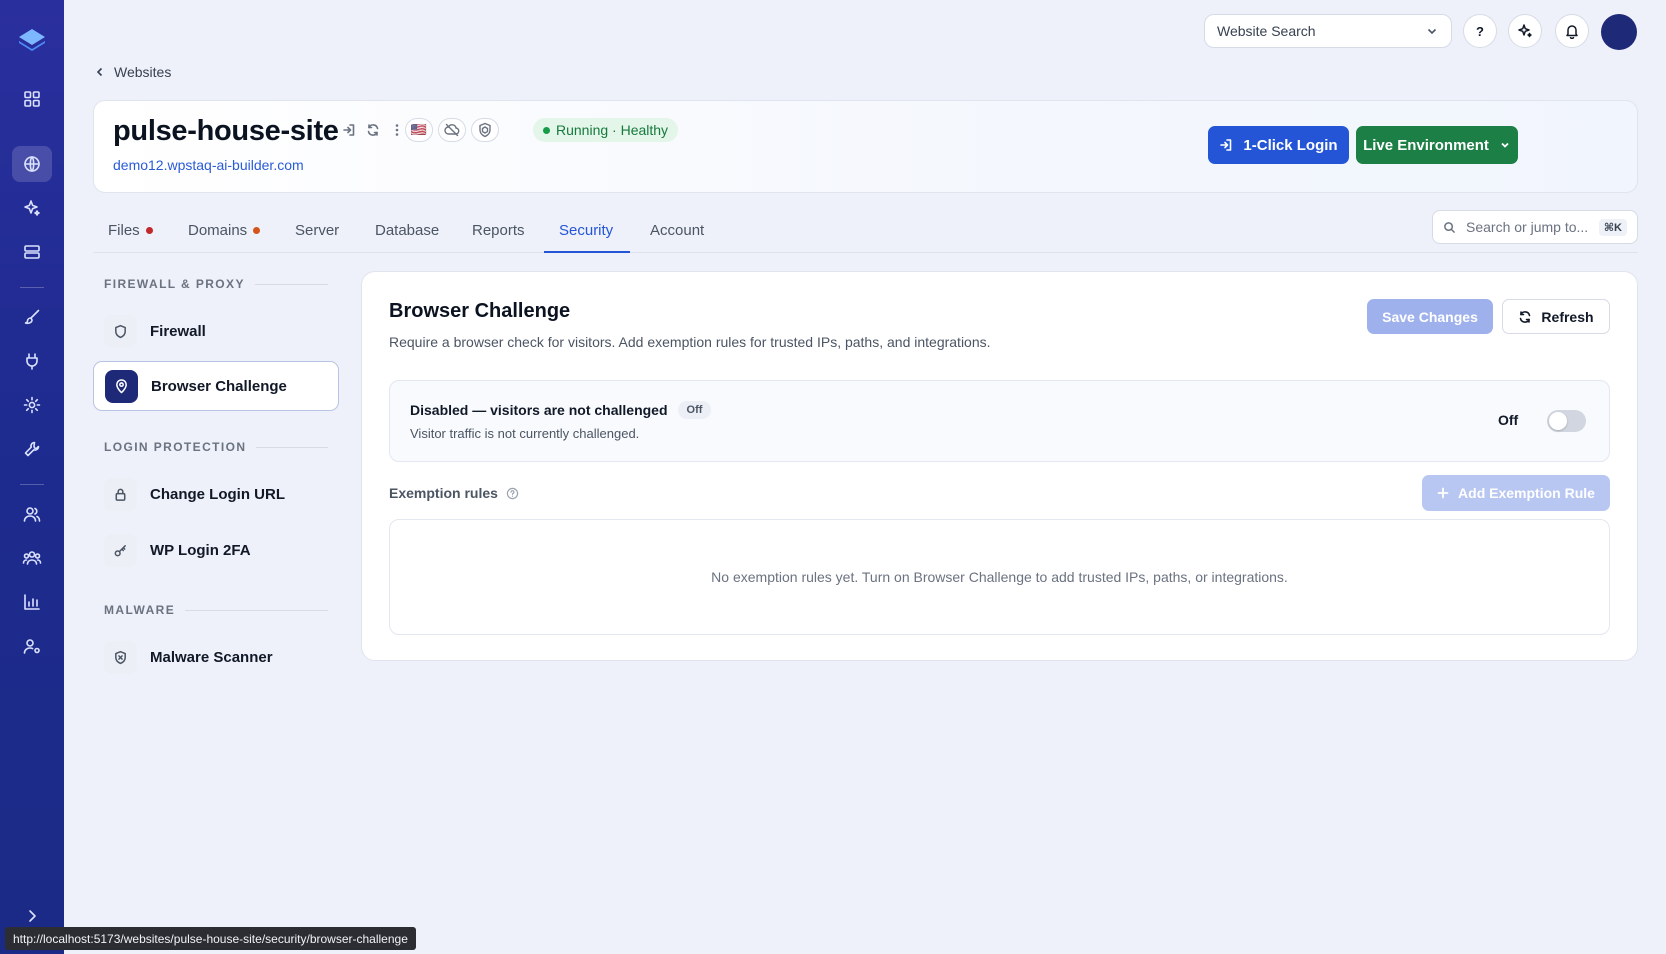 Image resolution: width=1666 pixels, height=954 pixels. What do you see at coordinates (485, 130) in the screenshot?
I see `security-shield-icon` at bounding box center [485, 130].